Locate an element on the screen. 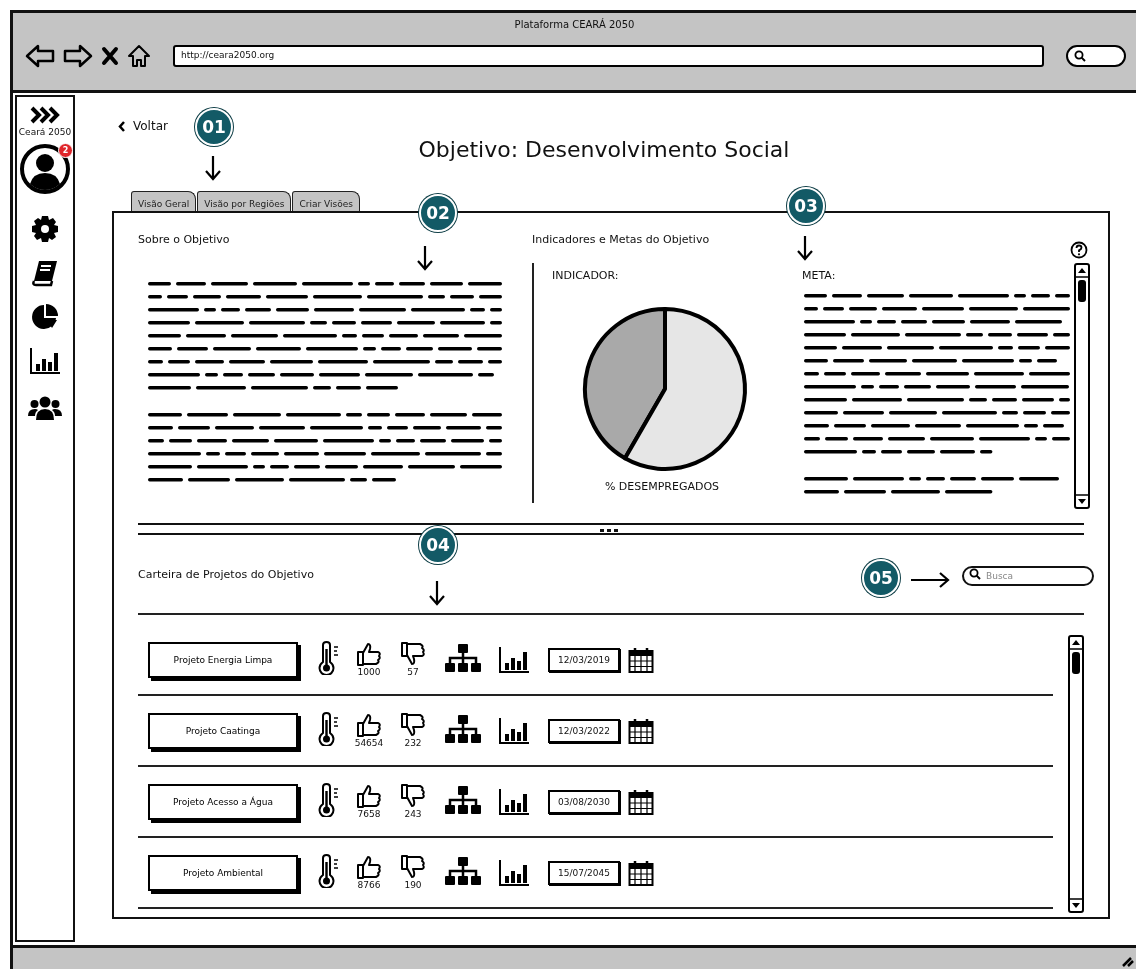  back-arrow-icon is located at coordinates (40, 56).